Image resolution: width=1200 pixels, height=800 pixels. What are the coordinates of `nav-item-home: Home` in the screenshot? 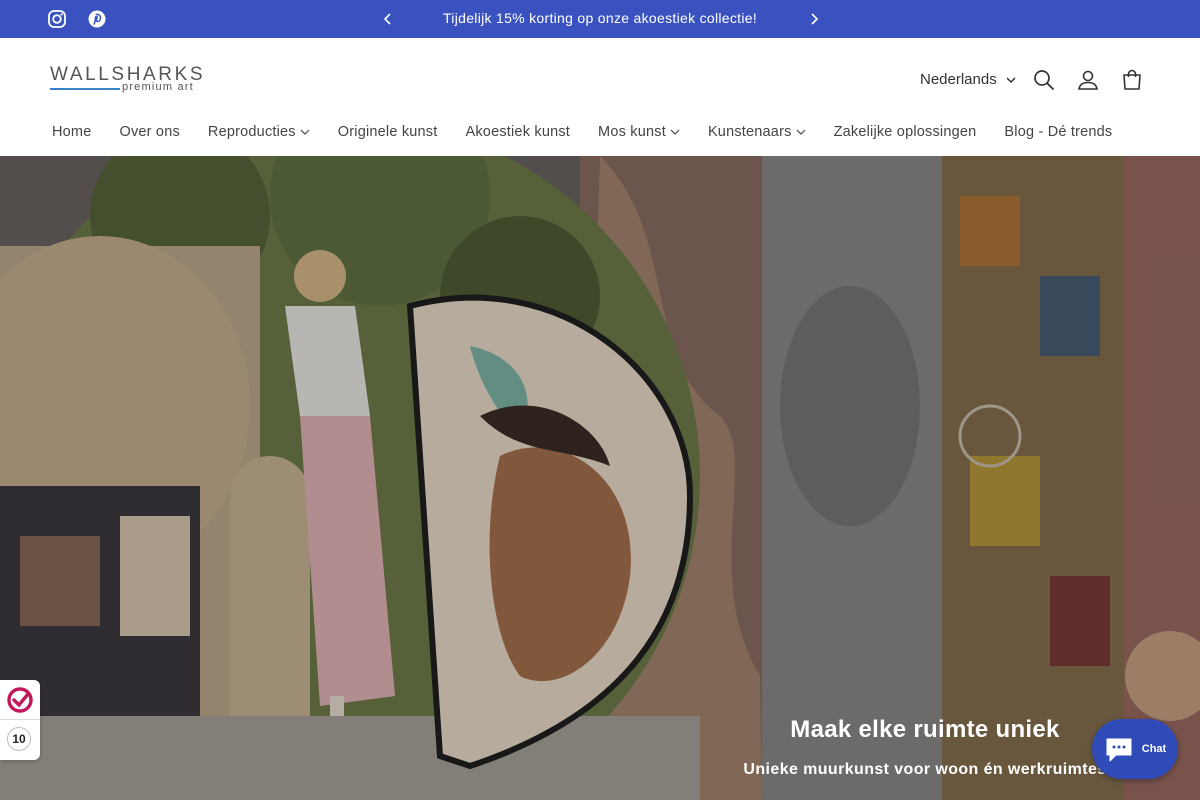 It's located at (71, 132).